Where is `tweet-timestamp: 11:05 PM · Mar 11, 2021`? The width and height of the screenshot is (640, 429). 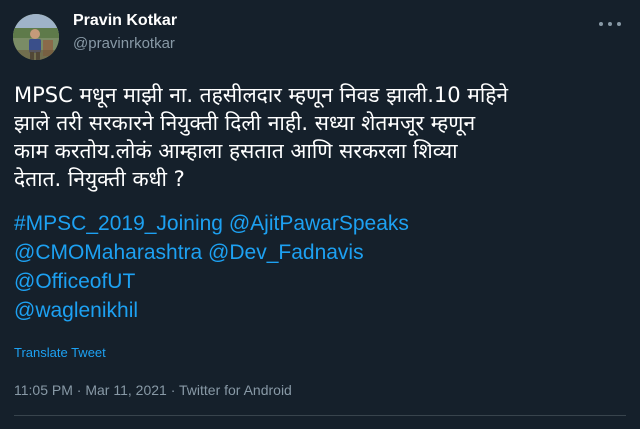 tweet-timestamp: 11:05 PM · Mar 11, 2021 is located at coordinates (90, 390).